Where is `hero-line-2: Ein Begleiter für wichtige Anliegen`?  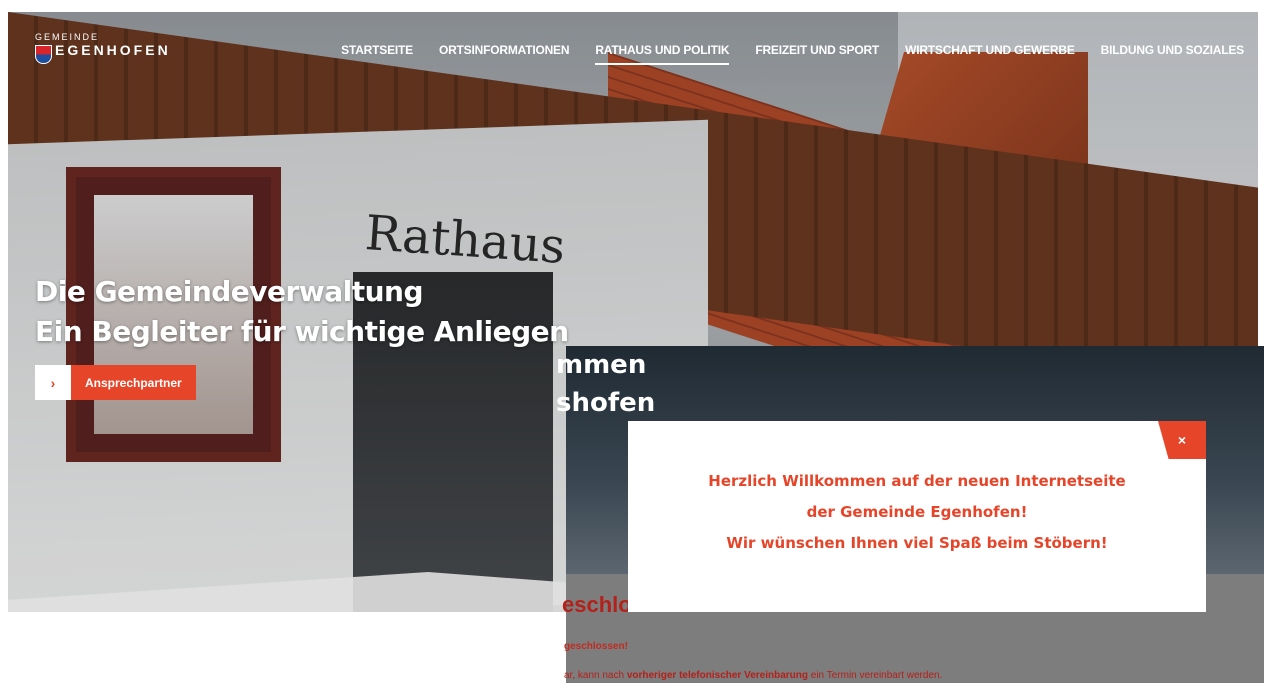 hero-line-2: Ein Begleiter für wichtige Anliegen is located at coordinates (302, 331).